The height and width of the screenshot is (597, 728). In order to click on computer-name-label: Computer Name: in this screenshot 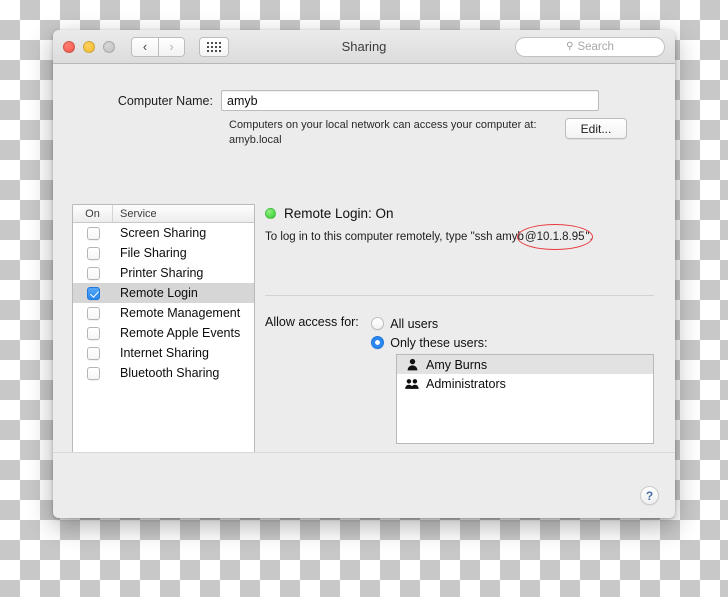, I will do `click(165, 100)`.